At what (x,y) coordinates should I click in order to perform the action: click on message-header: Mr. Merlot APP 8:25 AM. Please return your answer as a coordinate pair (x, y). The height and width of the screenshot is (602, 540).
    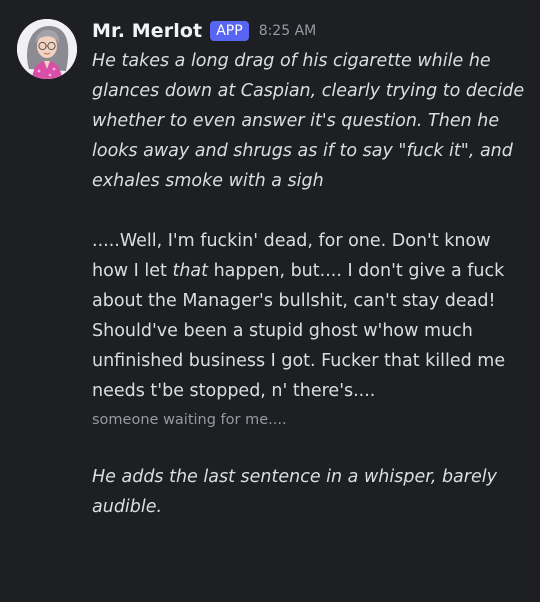
    Looking at the image, I should click on (204, 31).